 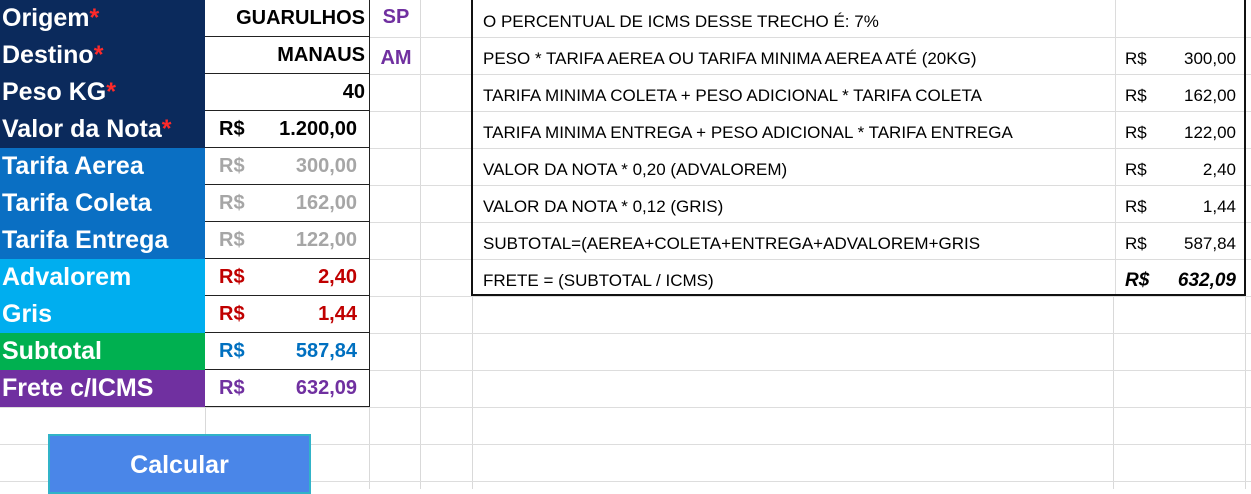 I want to click on field-value-cell: R$ 162,00, so click(x=287, y=203).